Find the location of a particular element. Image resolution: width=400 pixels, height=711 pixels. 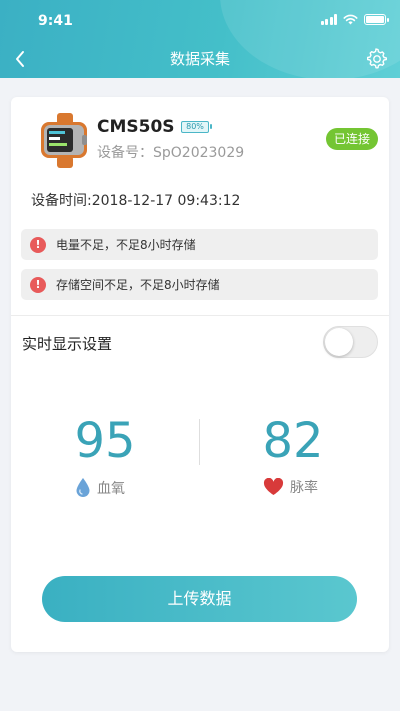

spo2-label: 血氧 is located at coordinates (111, 488).